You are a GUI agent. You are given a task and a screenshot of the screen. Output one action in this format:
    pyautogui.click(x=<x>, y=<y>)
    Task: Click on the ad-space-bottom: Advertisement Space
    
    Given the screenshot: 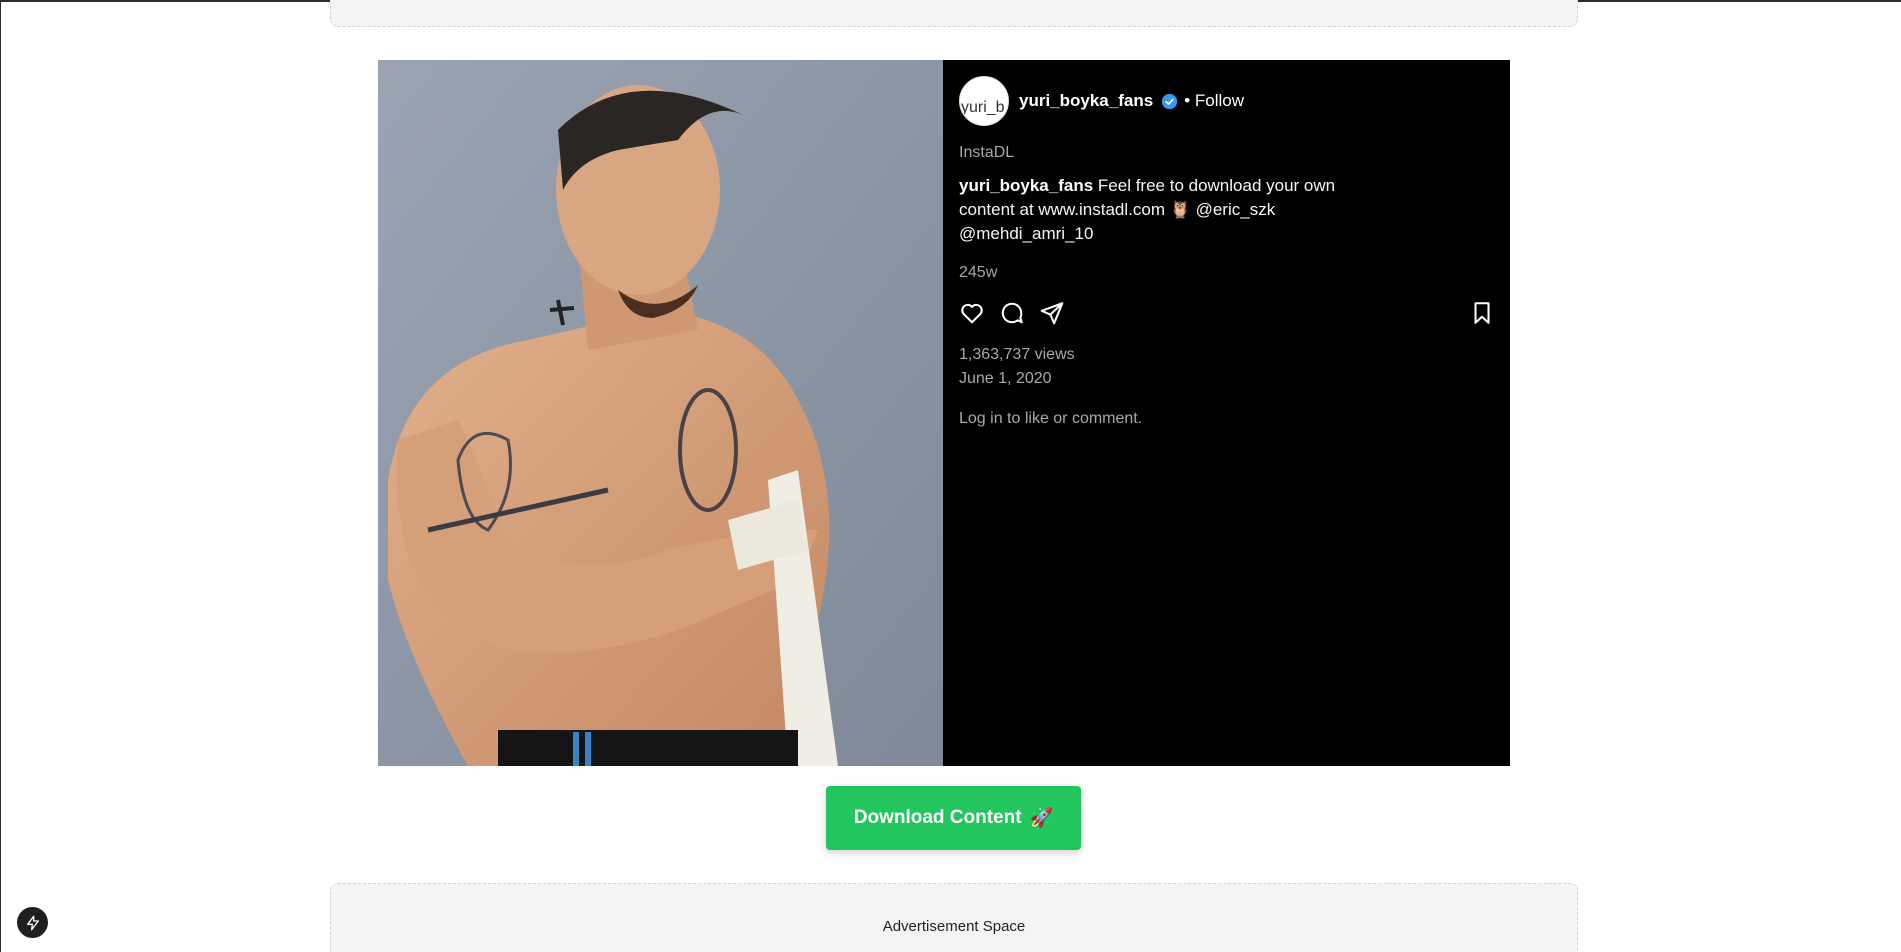 What is the action you would take?
    pyautogui.click(x=954, y=917)
    